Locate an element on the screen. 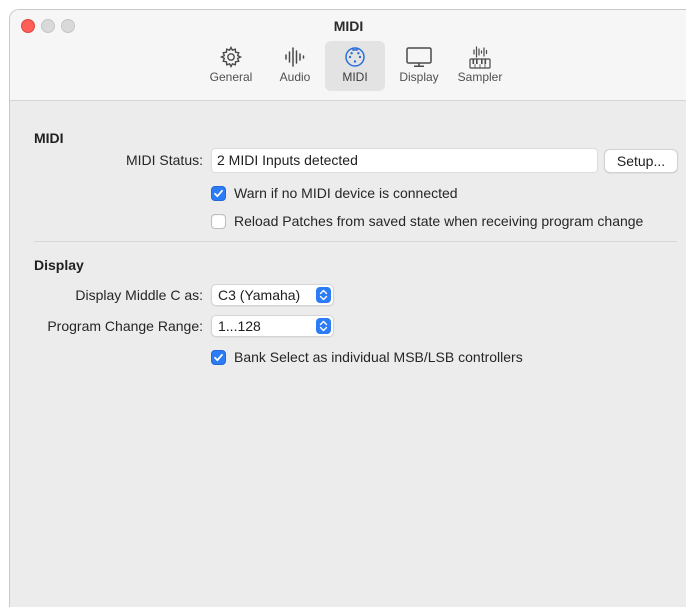 The width and height of the screenshot is (686, 607). warn-no-midi-checkbox is located at coordinates (218, 193).